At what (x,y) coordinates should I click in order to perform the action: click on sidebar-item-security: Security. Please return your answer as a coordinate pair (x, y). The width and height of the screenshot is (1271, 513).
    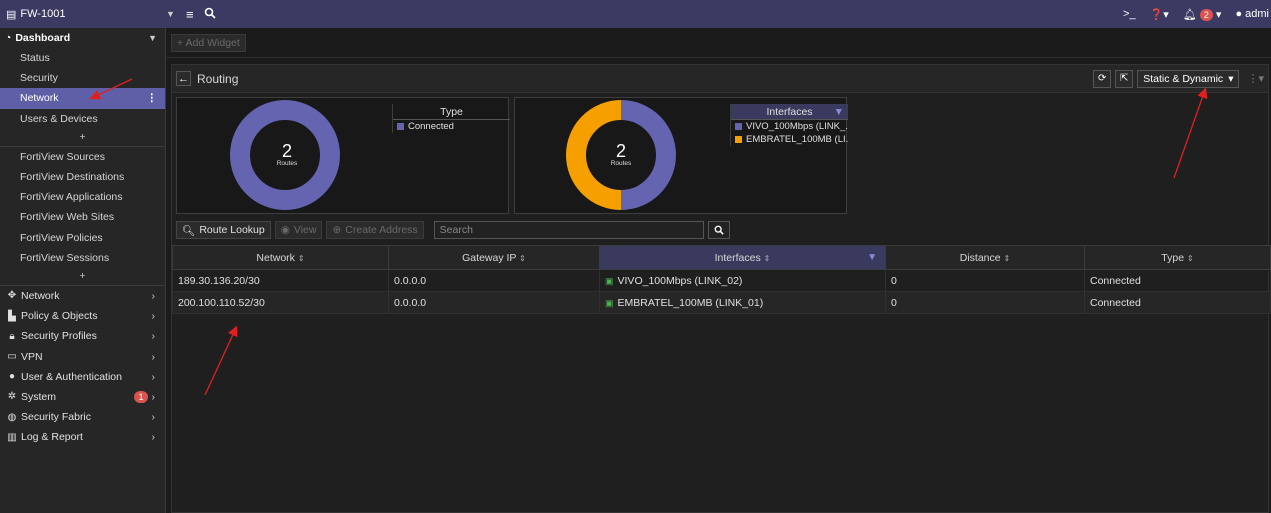
    Looking at the image, I should click on (82, 78).